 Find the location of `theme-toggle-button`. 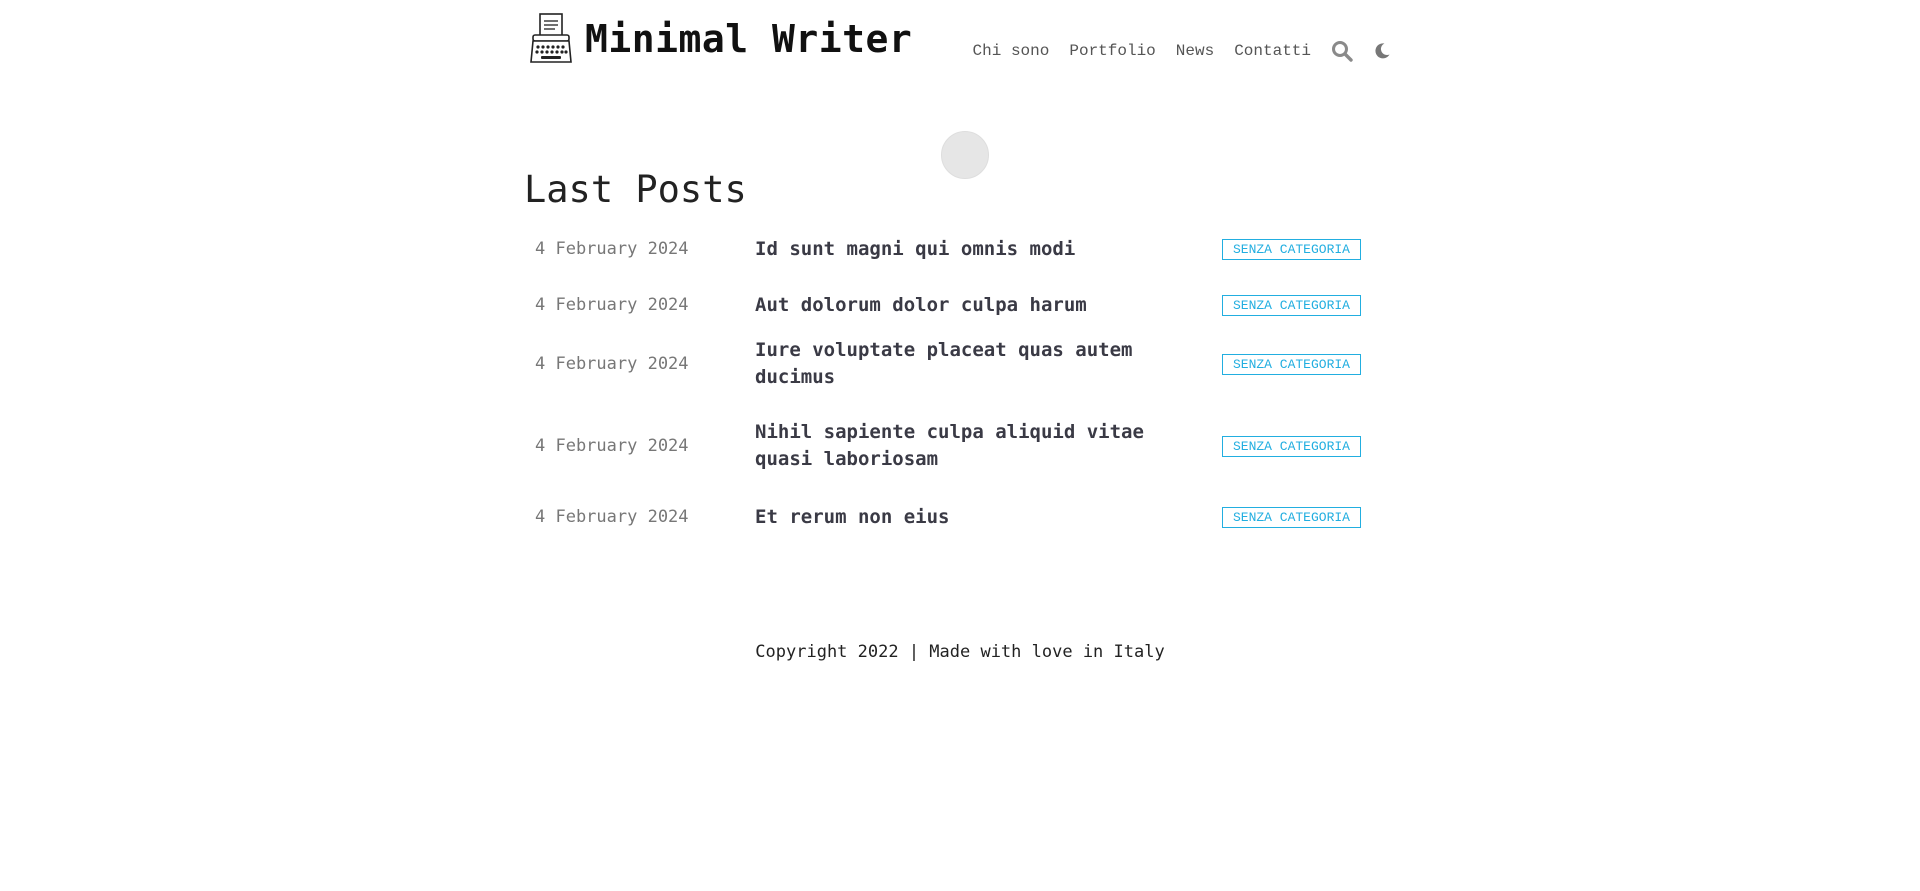

theme-toggle-button is located at coordinates (1382, 51).